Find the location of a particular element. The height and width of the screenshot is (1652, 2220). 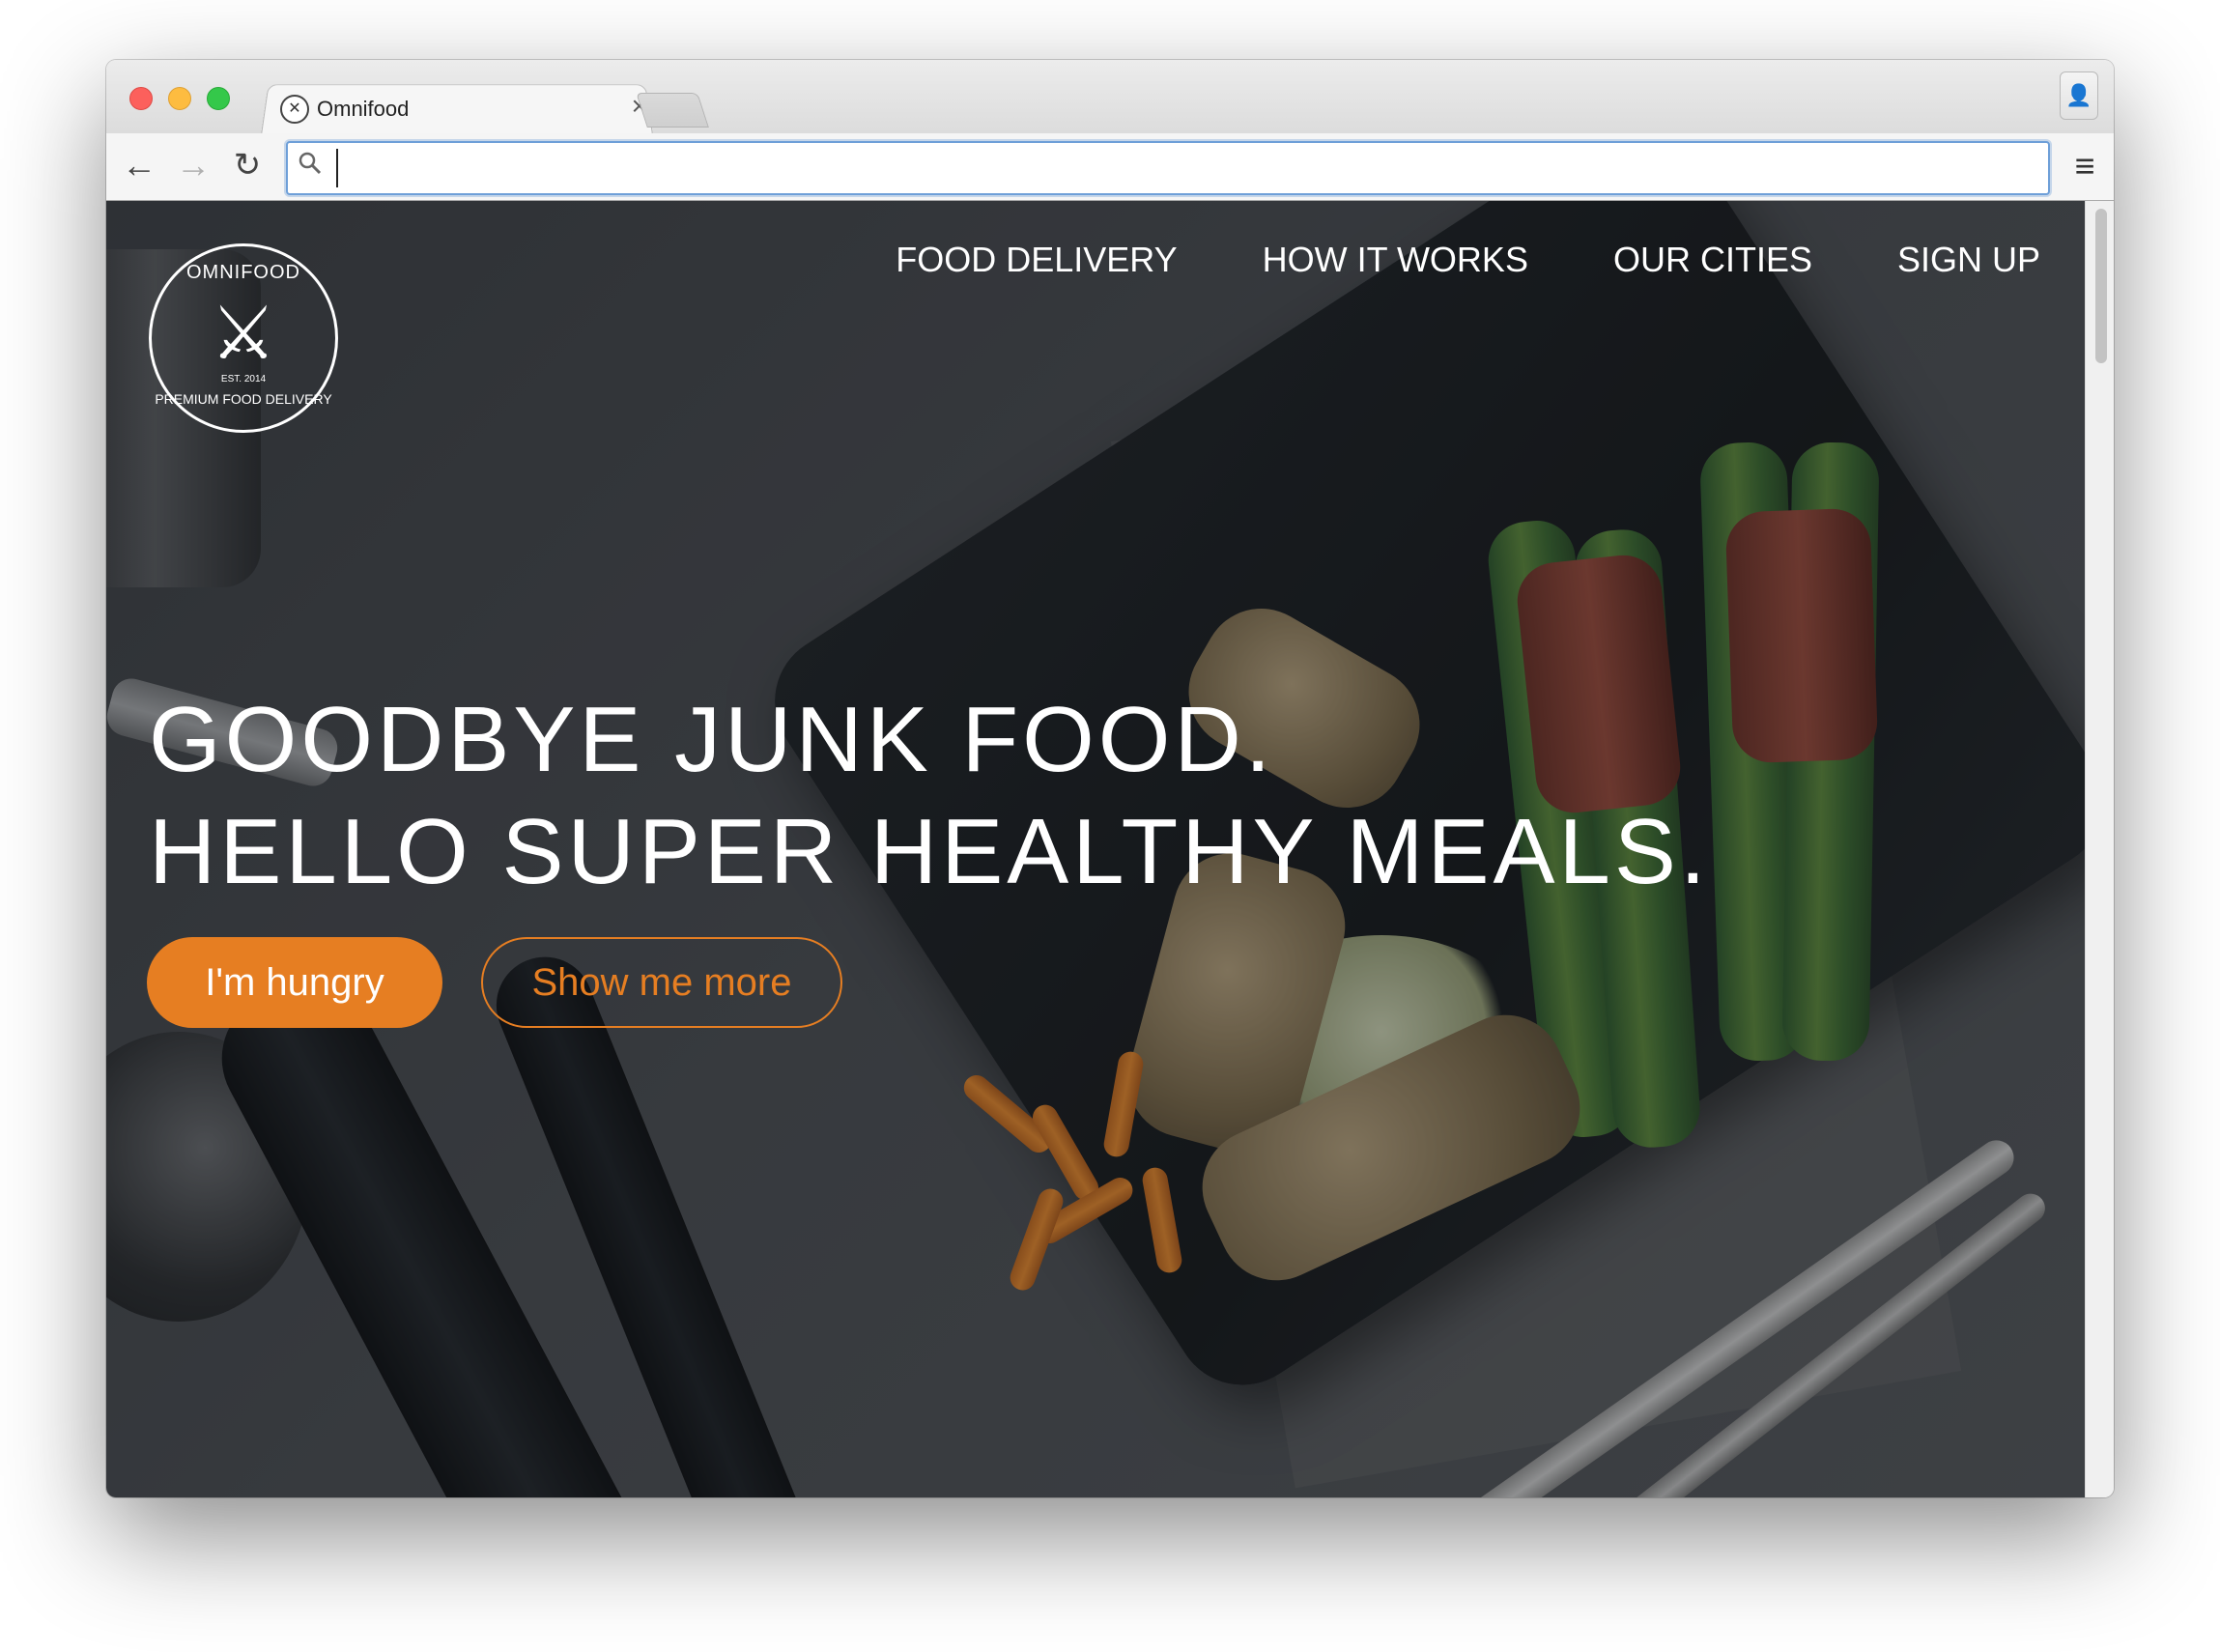

logo-tagline: PREMIUM FOOD DELIVERY is located at coordinates (244, 399).